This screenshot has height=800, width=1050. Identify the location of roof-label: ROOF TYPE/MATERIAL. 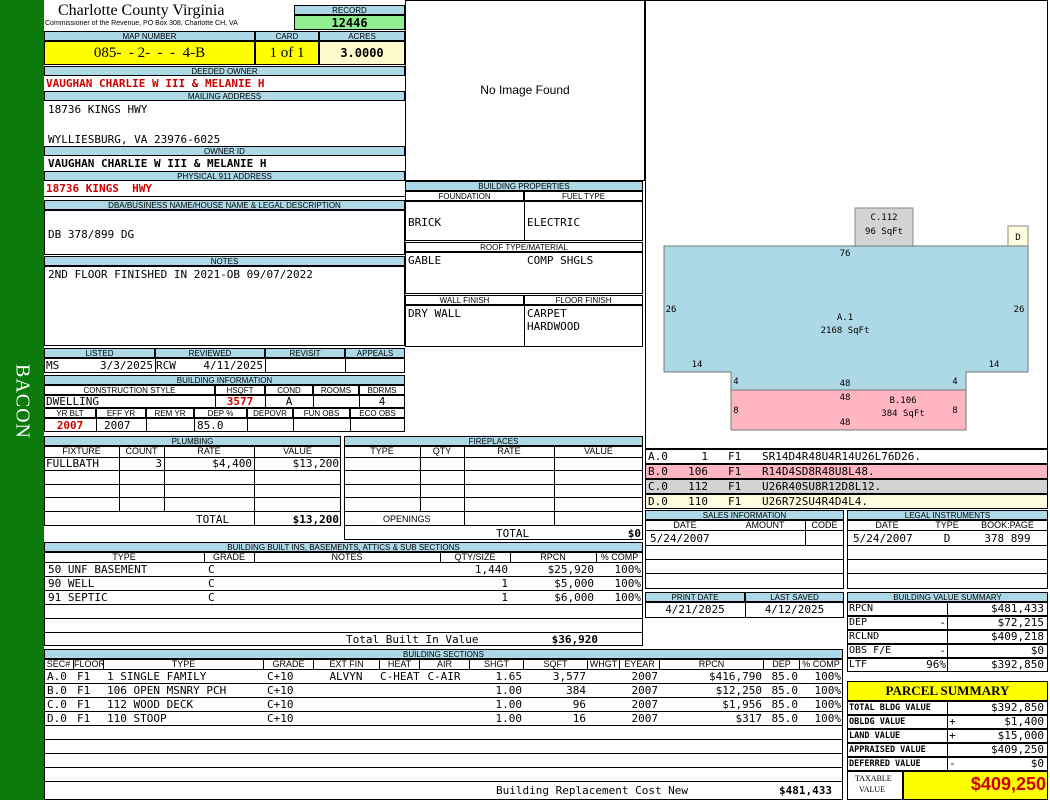
(524, 247).